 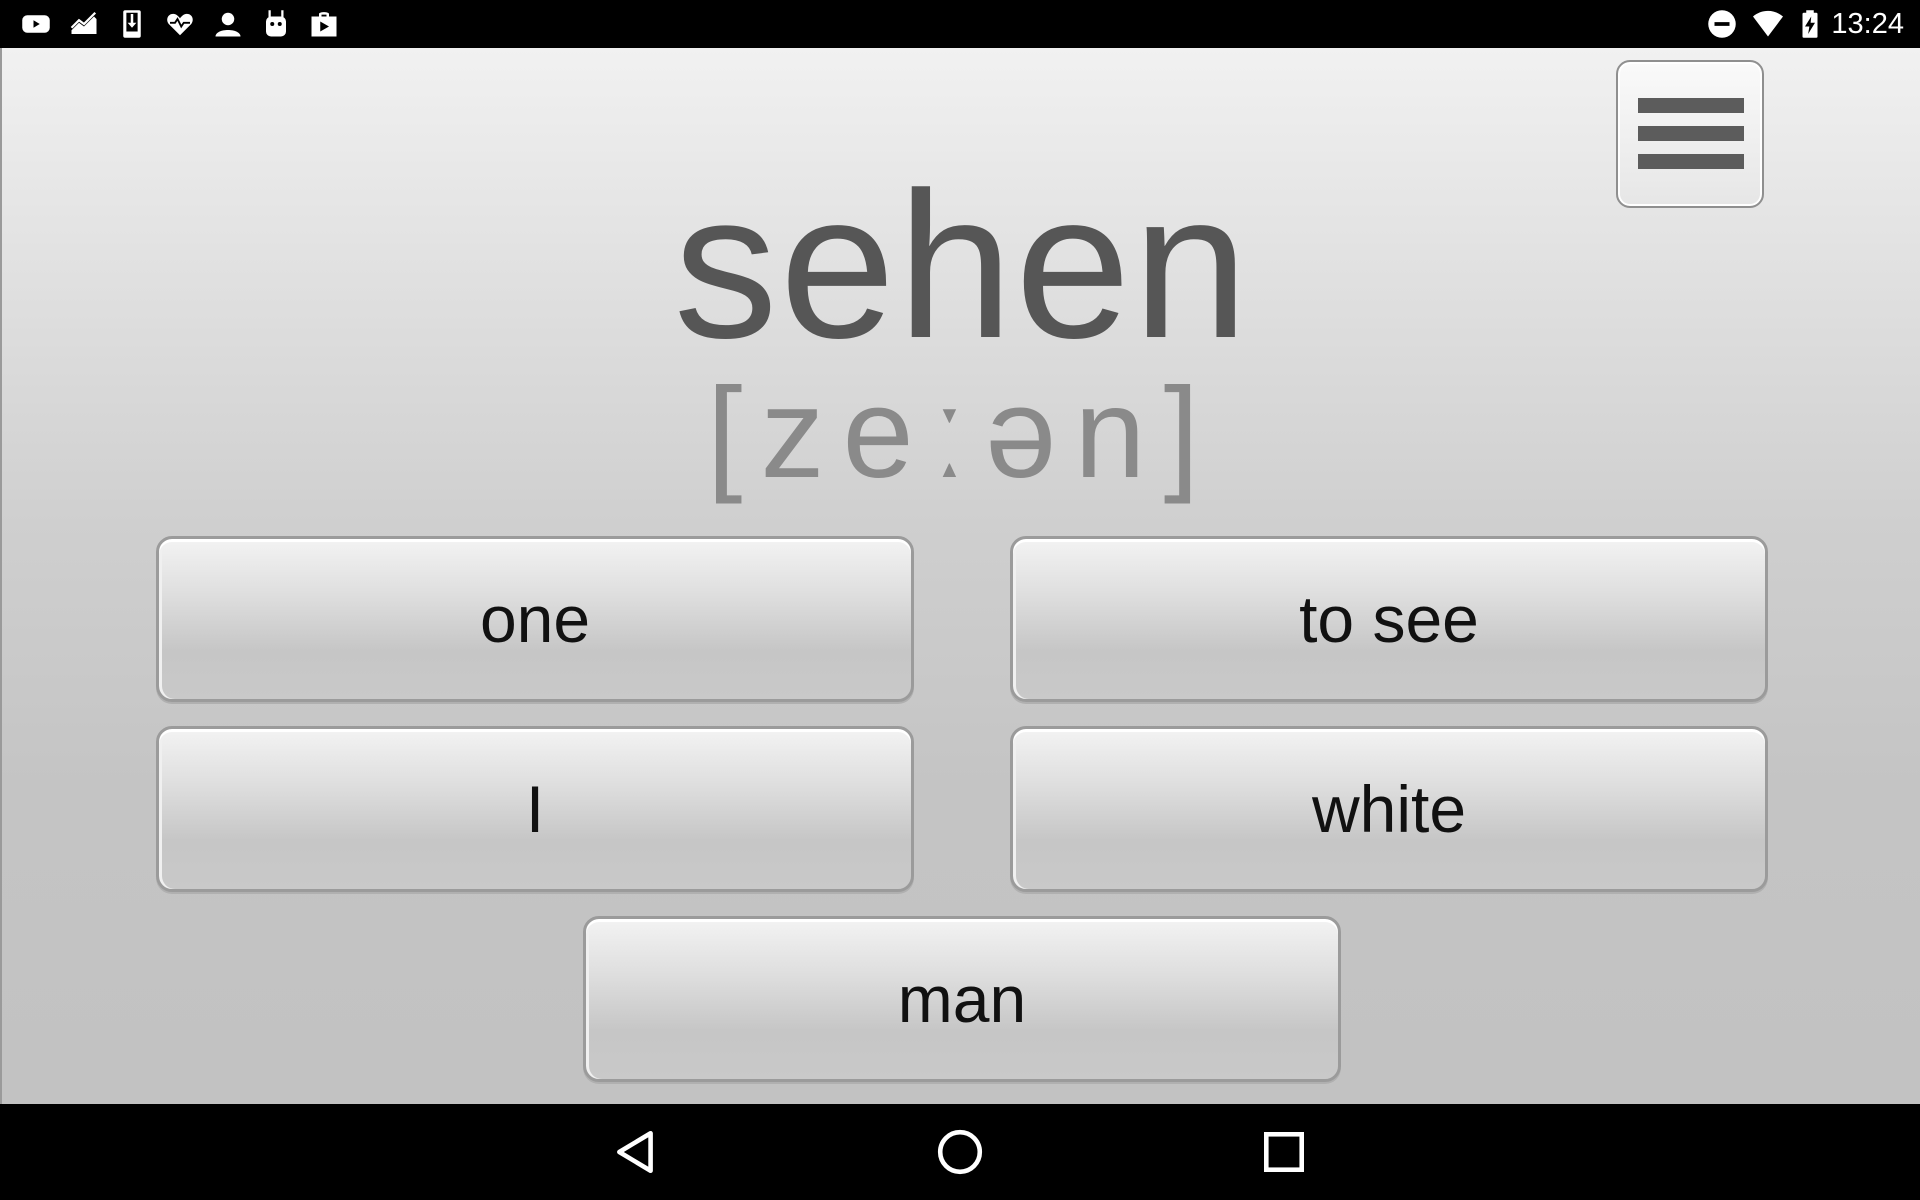 I want to click on download-icon, so click(x=132, y=24).